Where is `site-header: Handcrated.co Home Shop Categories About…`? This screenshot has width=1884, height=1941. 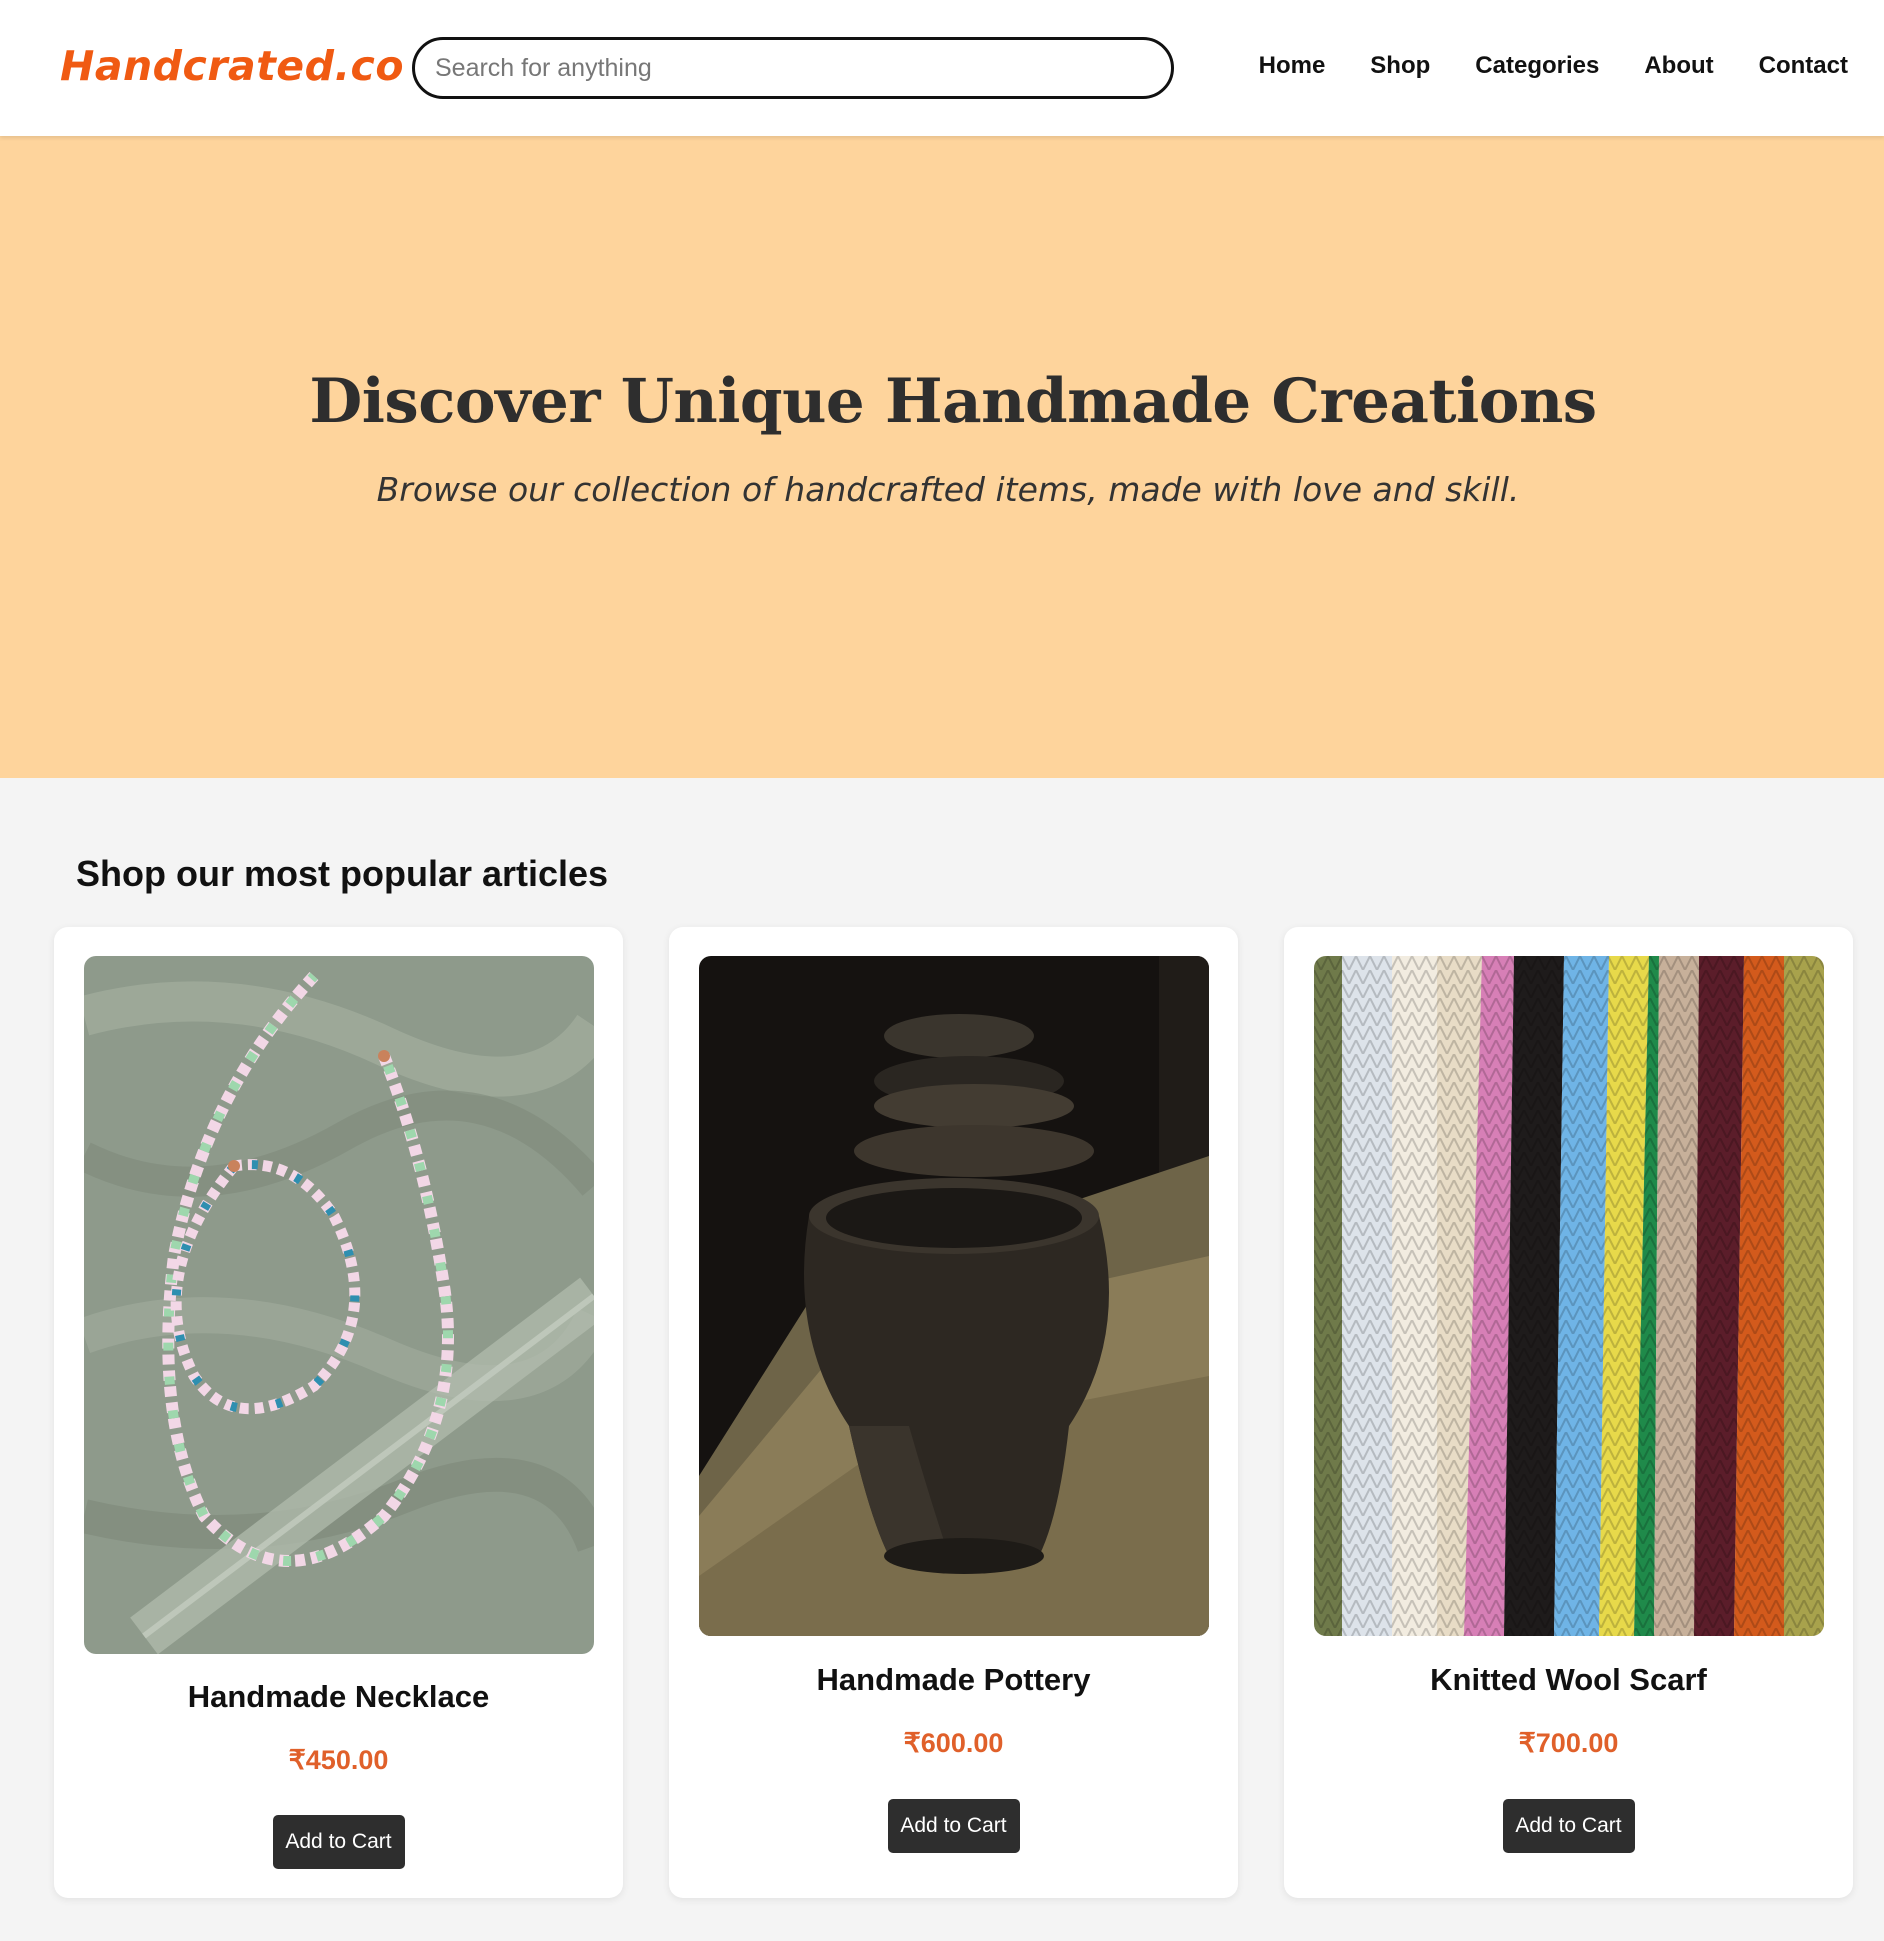 site-header: Handcrated.co Home Shop Categories About… is located at coordinates (942, 68).